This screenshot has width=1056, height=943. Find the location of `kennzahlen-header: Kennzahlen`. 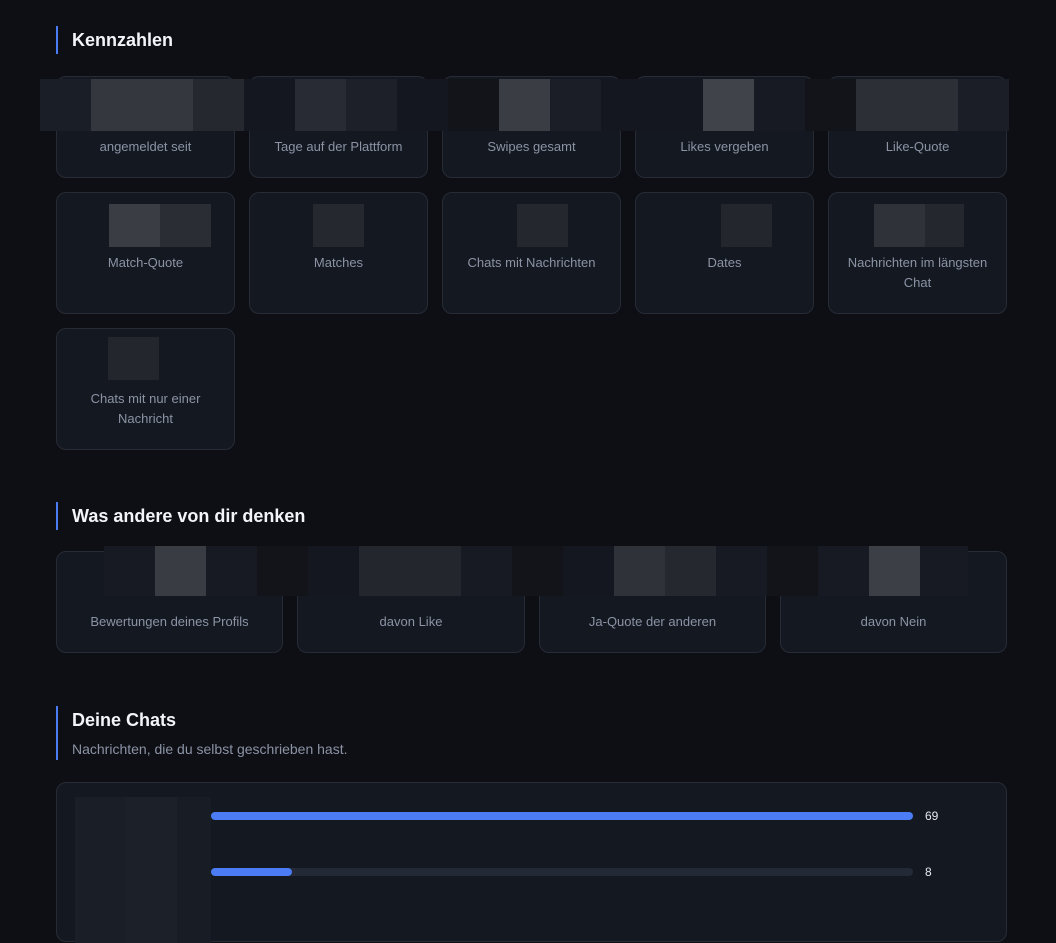

kennzahlen-header: Kennzahlen is located at coordinates (114, 40).